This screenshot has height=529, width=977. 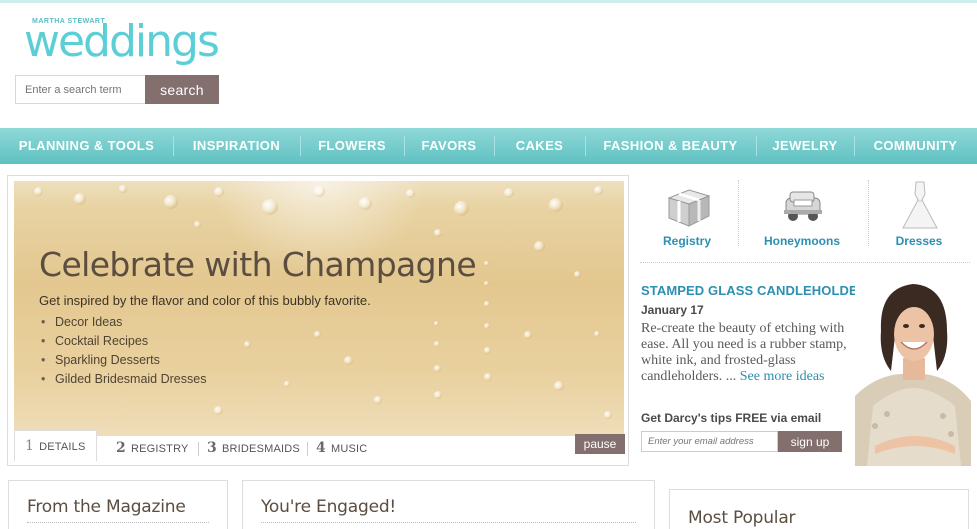 I want to click on feature-title-link: STAMPED GLASS CANDLEHOLDERS, so click(x=756, y=290).